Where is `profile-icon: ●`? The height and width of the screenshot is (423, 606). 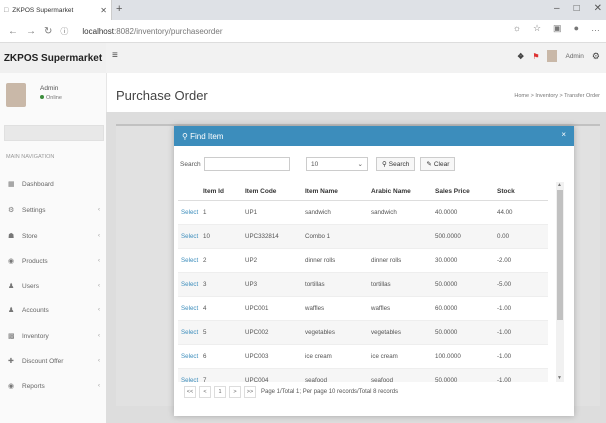
profile-icon: ● is located at coordinates (576, 28).